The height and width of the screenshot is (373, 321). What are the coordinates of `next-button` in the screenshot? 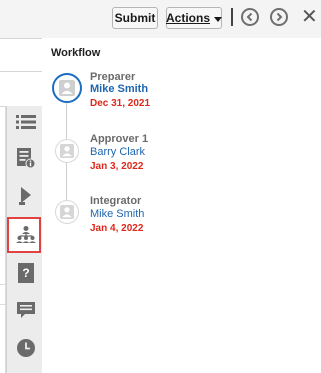 It's located at (279, 17).